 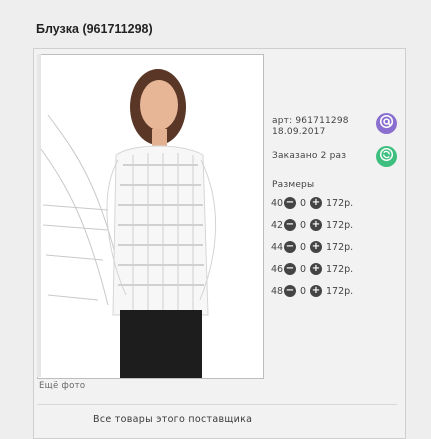 I want to click on more-photos-link: Ещё фото, so click(x=62, y=386).